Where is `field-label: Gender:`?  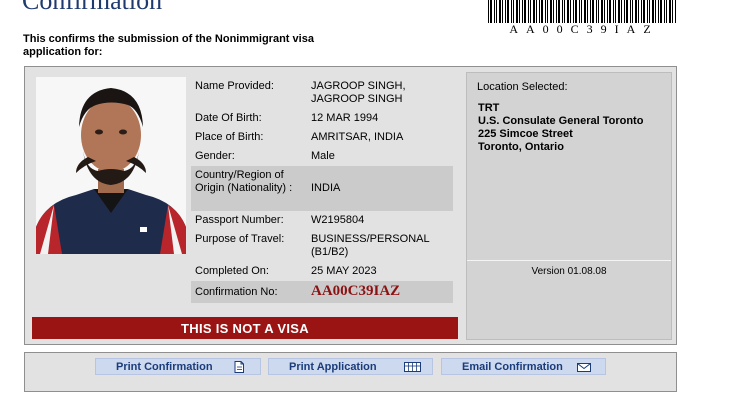 field-label: Gender: is located at coordinates (215, 156).